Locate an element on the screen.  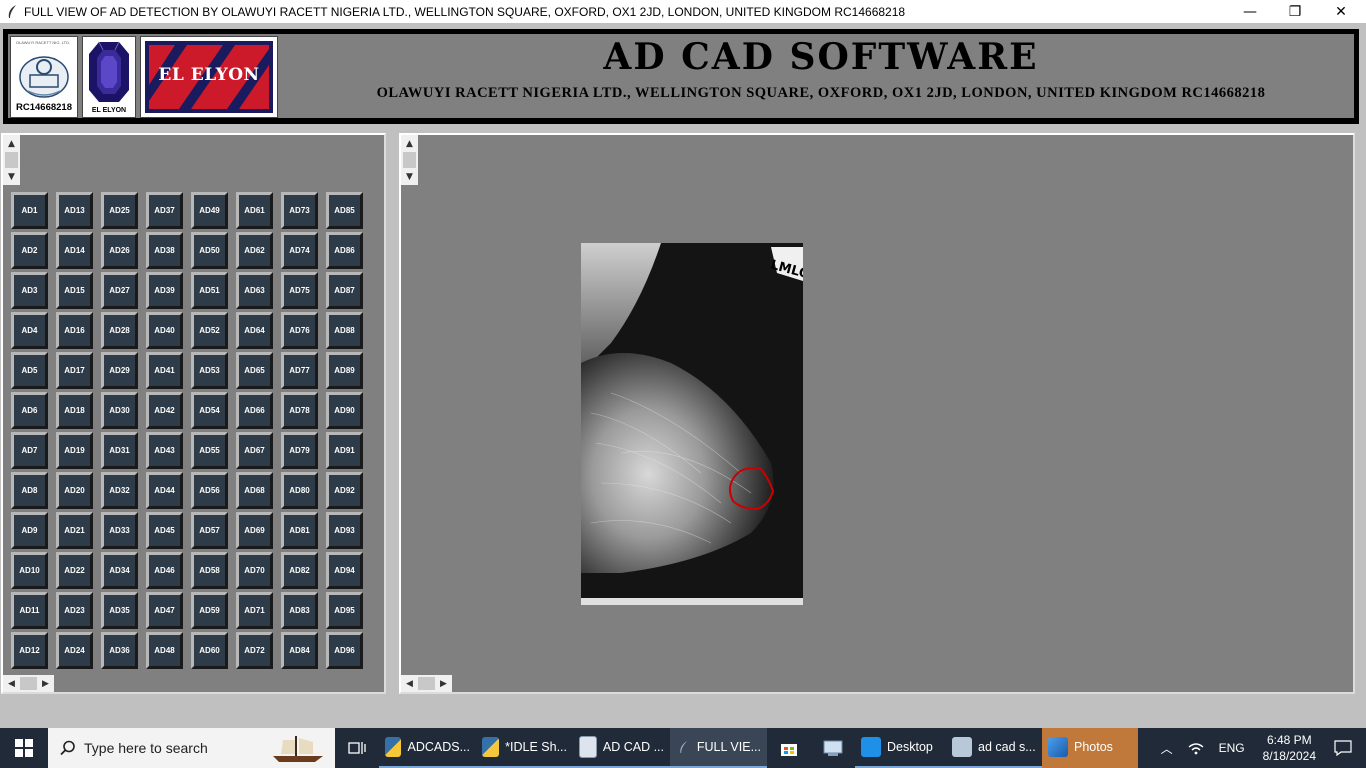
ad-button: AD30 is located at coordinates (119, 410).